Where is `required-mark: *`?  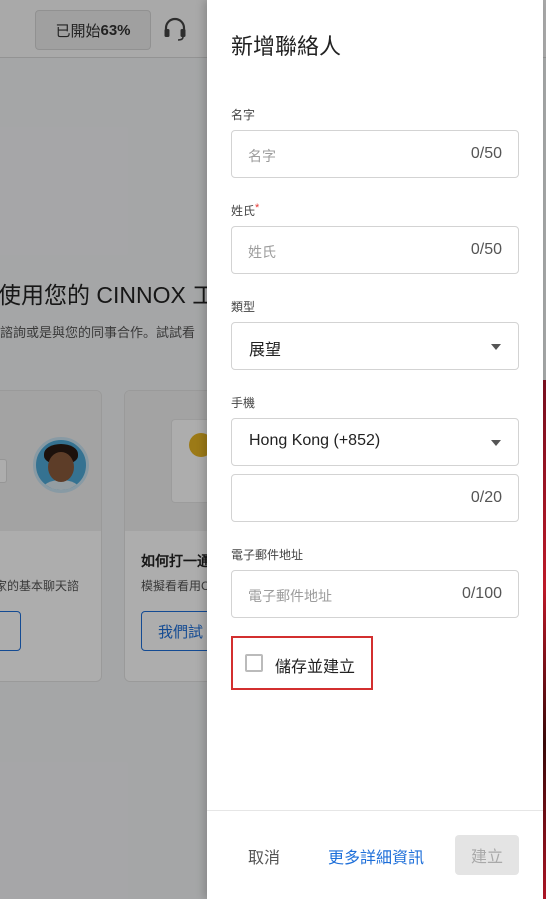
required-mark: * is located at coordinates (257, 208).